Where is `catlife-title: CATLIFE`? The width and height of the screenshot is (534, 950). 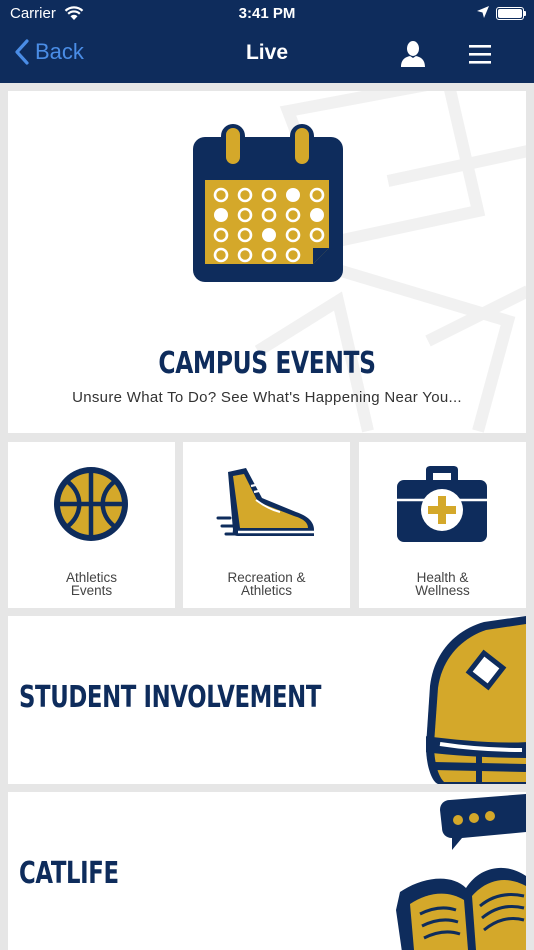 catlife-title: CATLIFE is located at coordinates (69, 873).